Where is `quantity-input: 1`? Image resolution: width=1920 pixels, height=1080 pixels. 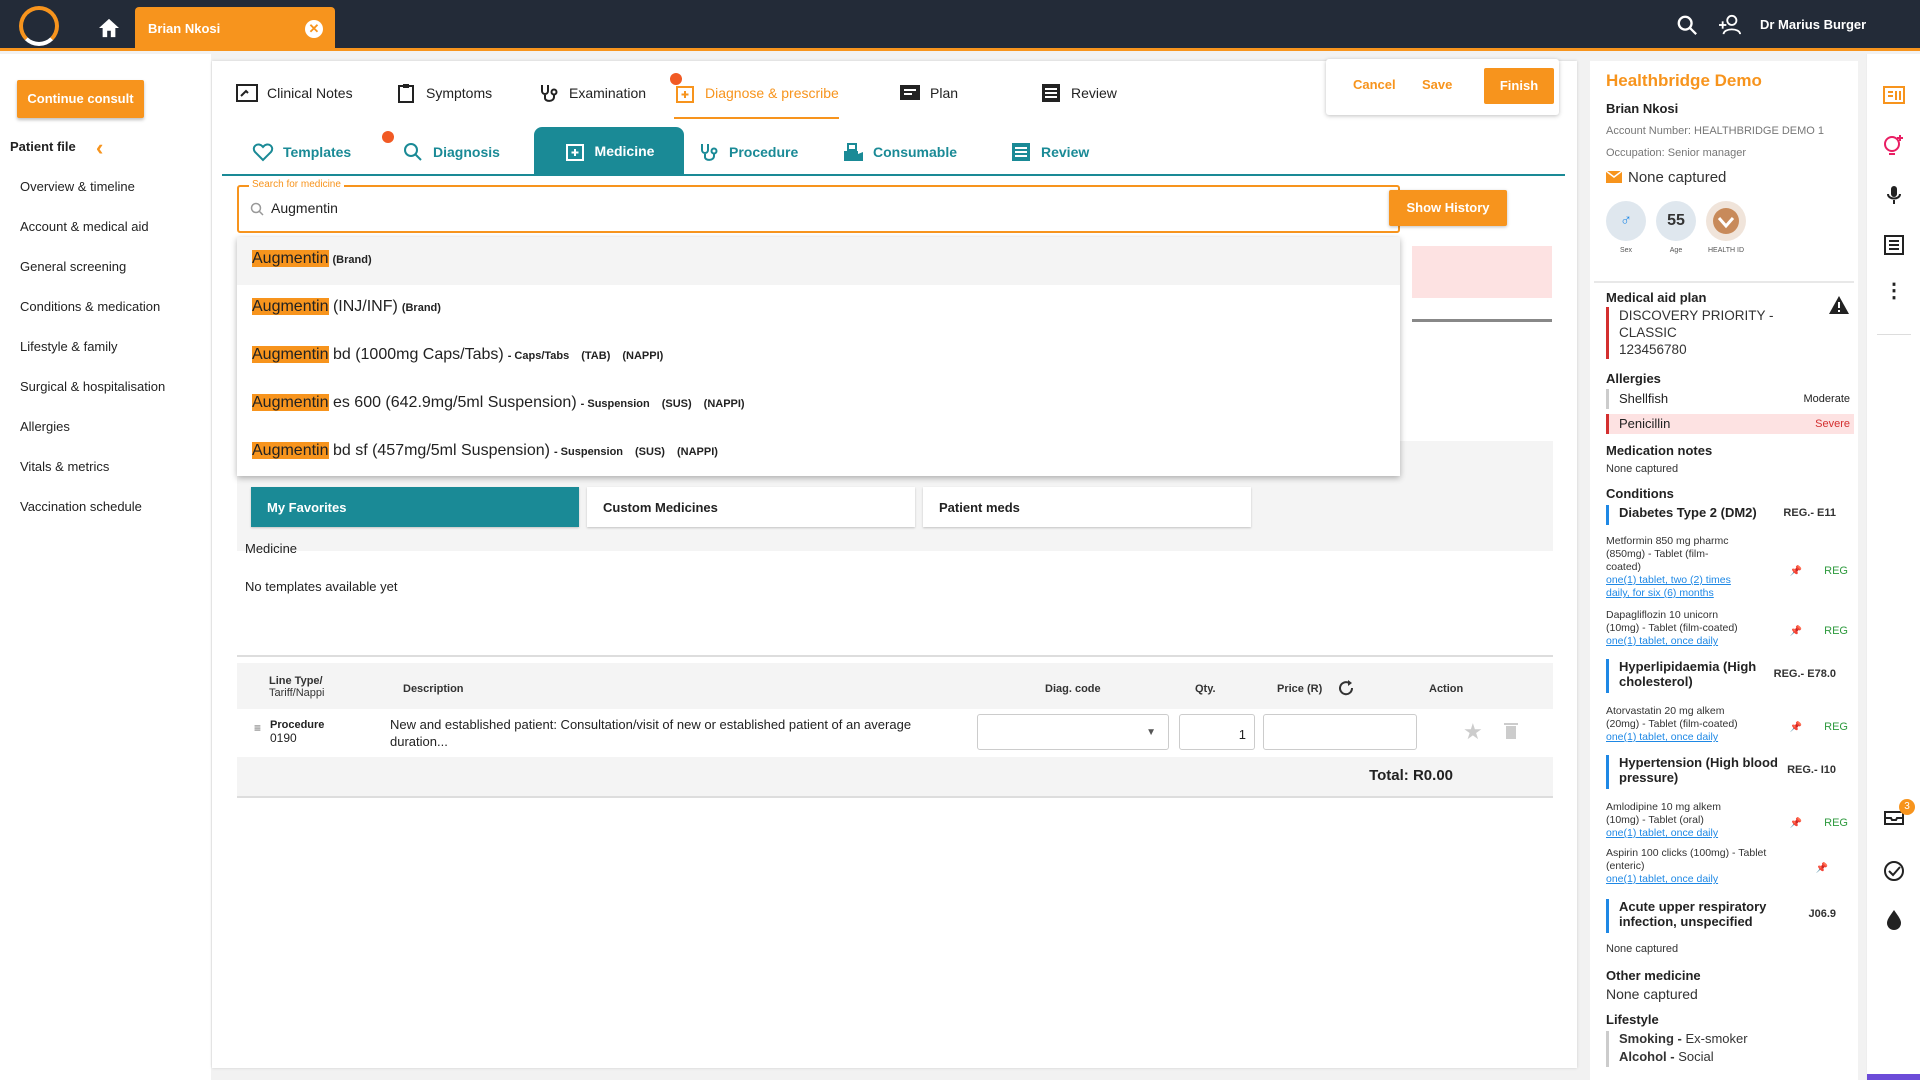 quantity-input: 1 is located at coordinates (1217, 732).